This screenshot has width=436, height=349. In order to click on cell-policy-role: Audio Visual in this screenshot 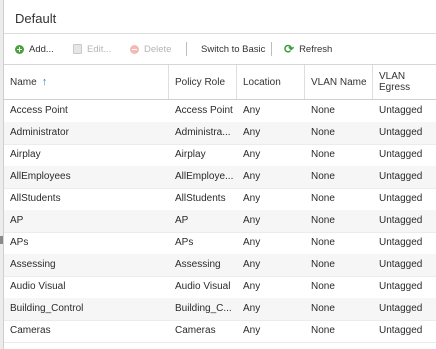, I will do `click(203, 286)`.